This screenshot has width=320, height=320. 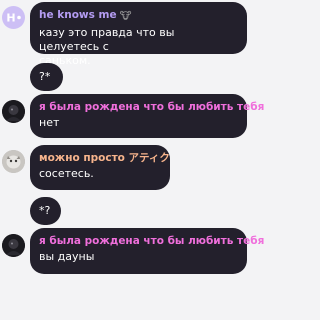 I want to click on avatar-letter-icon: H, so click(x=13, y=17).